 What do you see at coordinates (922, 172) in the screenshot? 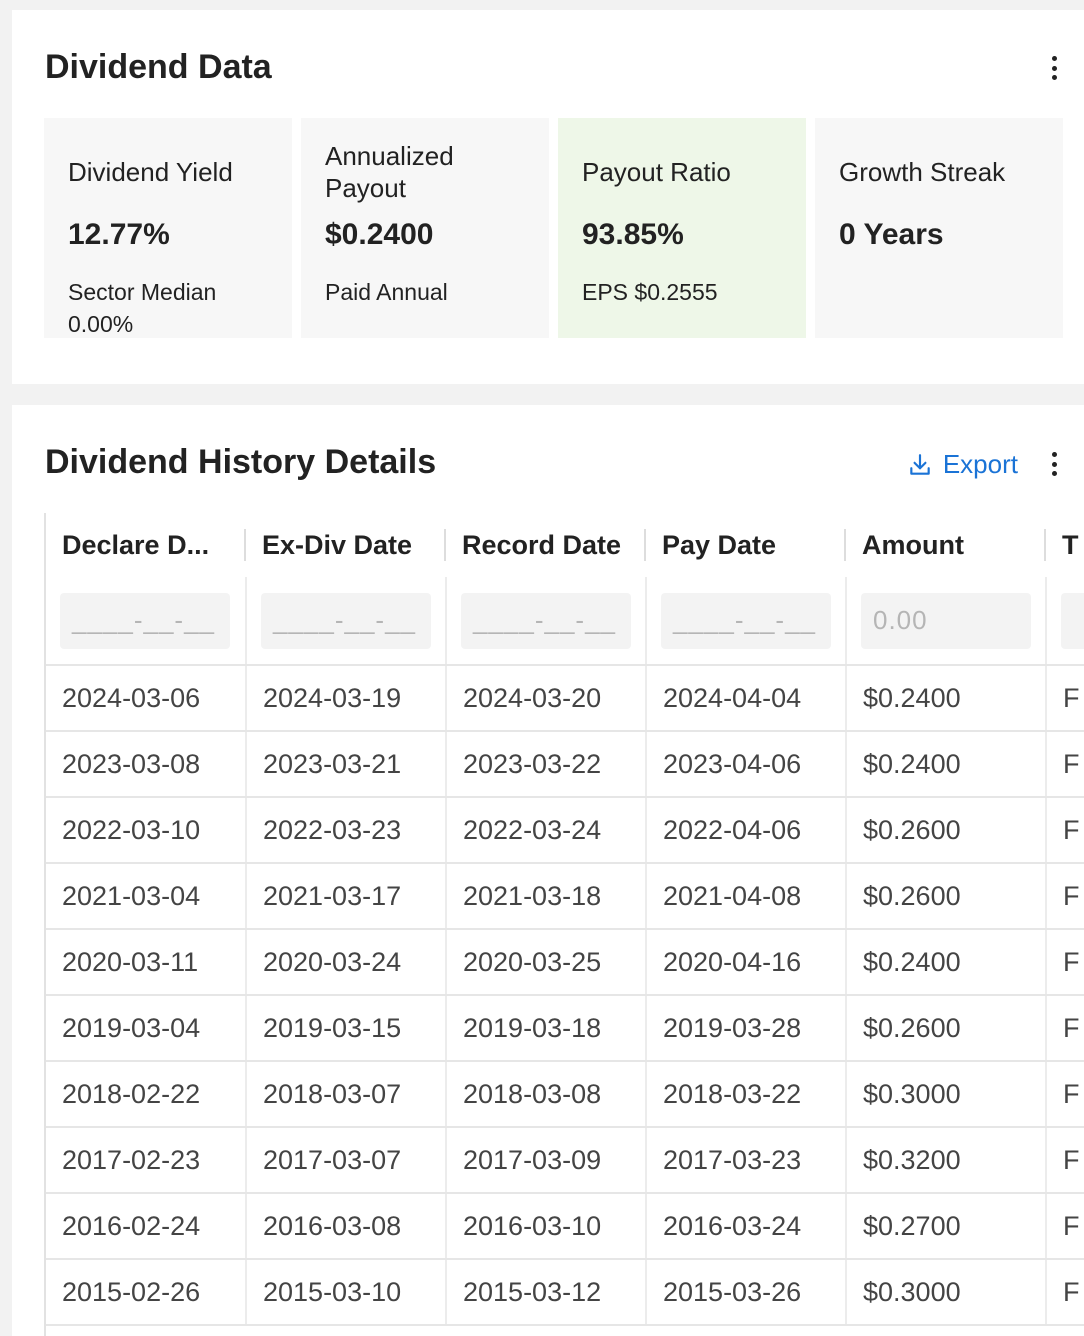
I see `metric-label: Growth Streak` at bounding box center [922, 172].